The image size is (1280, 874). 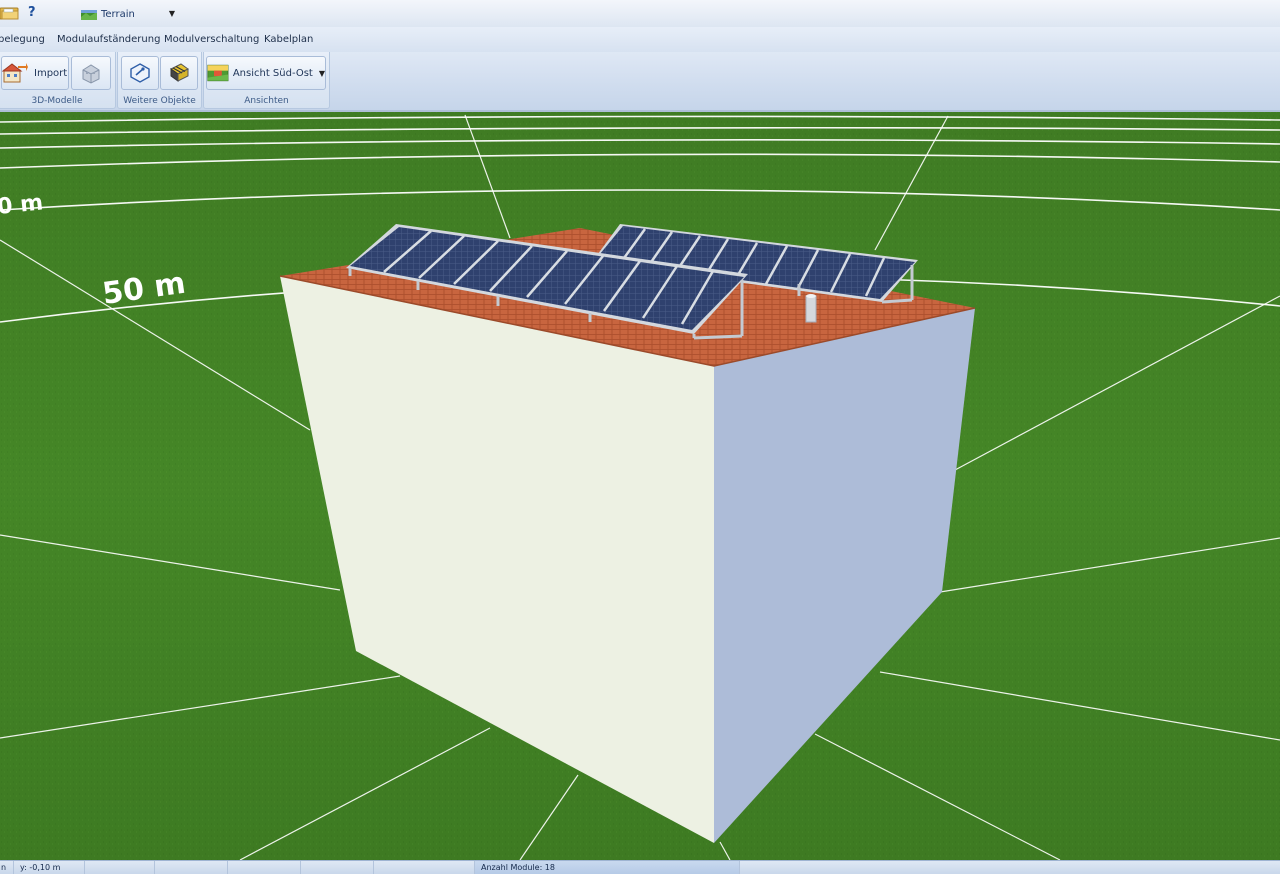 I want to click on landscape-view-icon, so click(x=218, y=73).